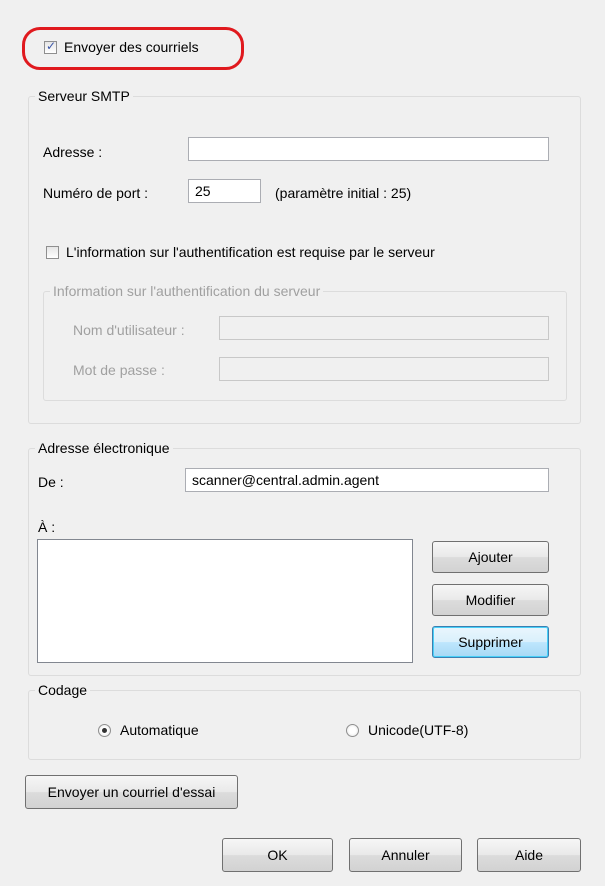  Describe the element at coordinates (131, 792) in the screenshot. I see `send-test-email-button: Envoyer un courriel d'essai` at that location.